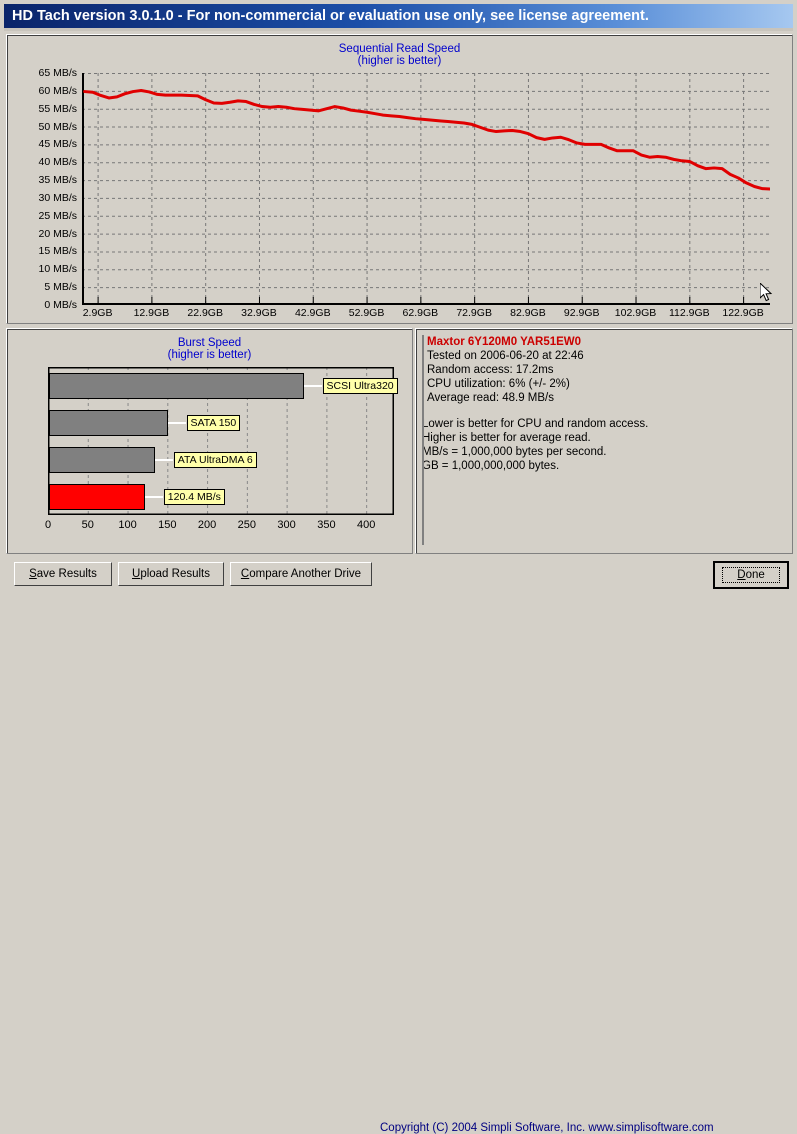  Describe the element at coordinates (66, 574) in the screenshot. I see `save-rest: ave Results` at that location.